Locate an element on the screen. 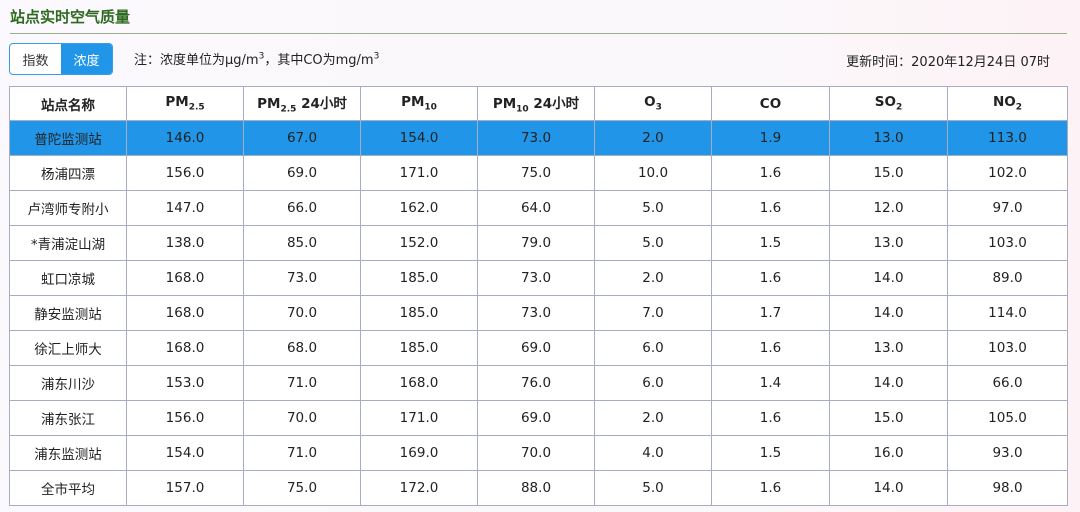 The image size is (1080, 512). column-header-main: 站点名称 is located at coordinates (68, 105).